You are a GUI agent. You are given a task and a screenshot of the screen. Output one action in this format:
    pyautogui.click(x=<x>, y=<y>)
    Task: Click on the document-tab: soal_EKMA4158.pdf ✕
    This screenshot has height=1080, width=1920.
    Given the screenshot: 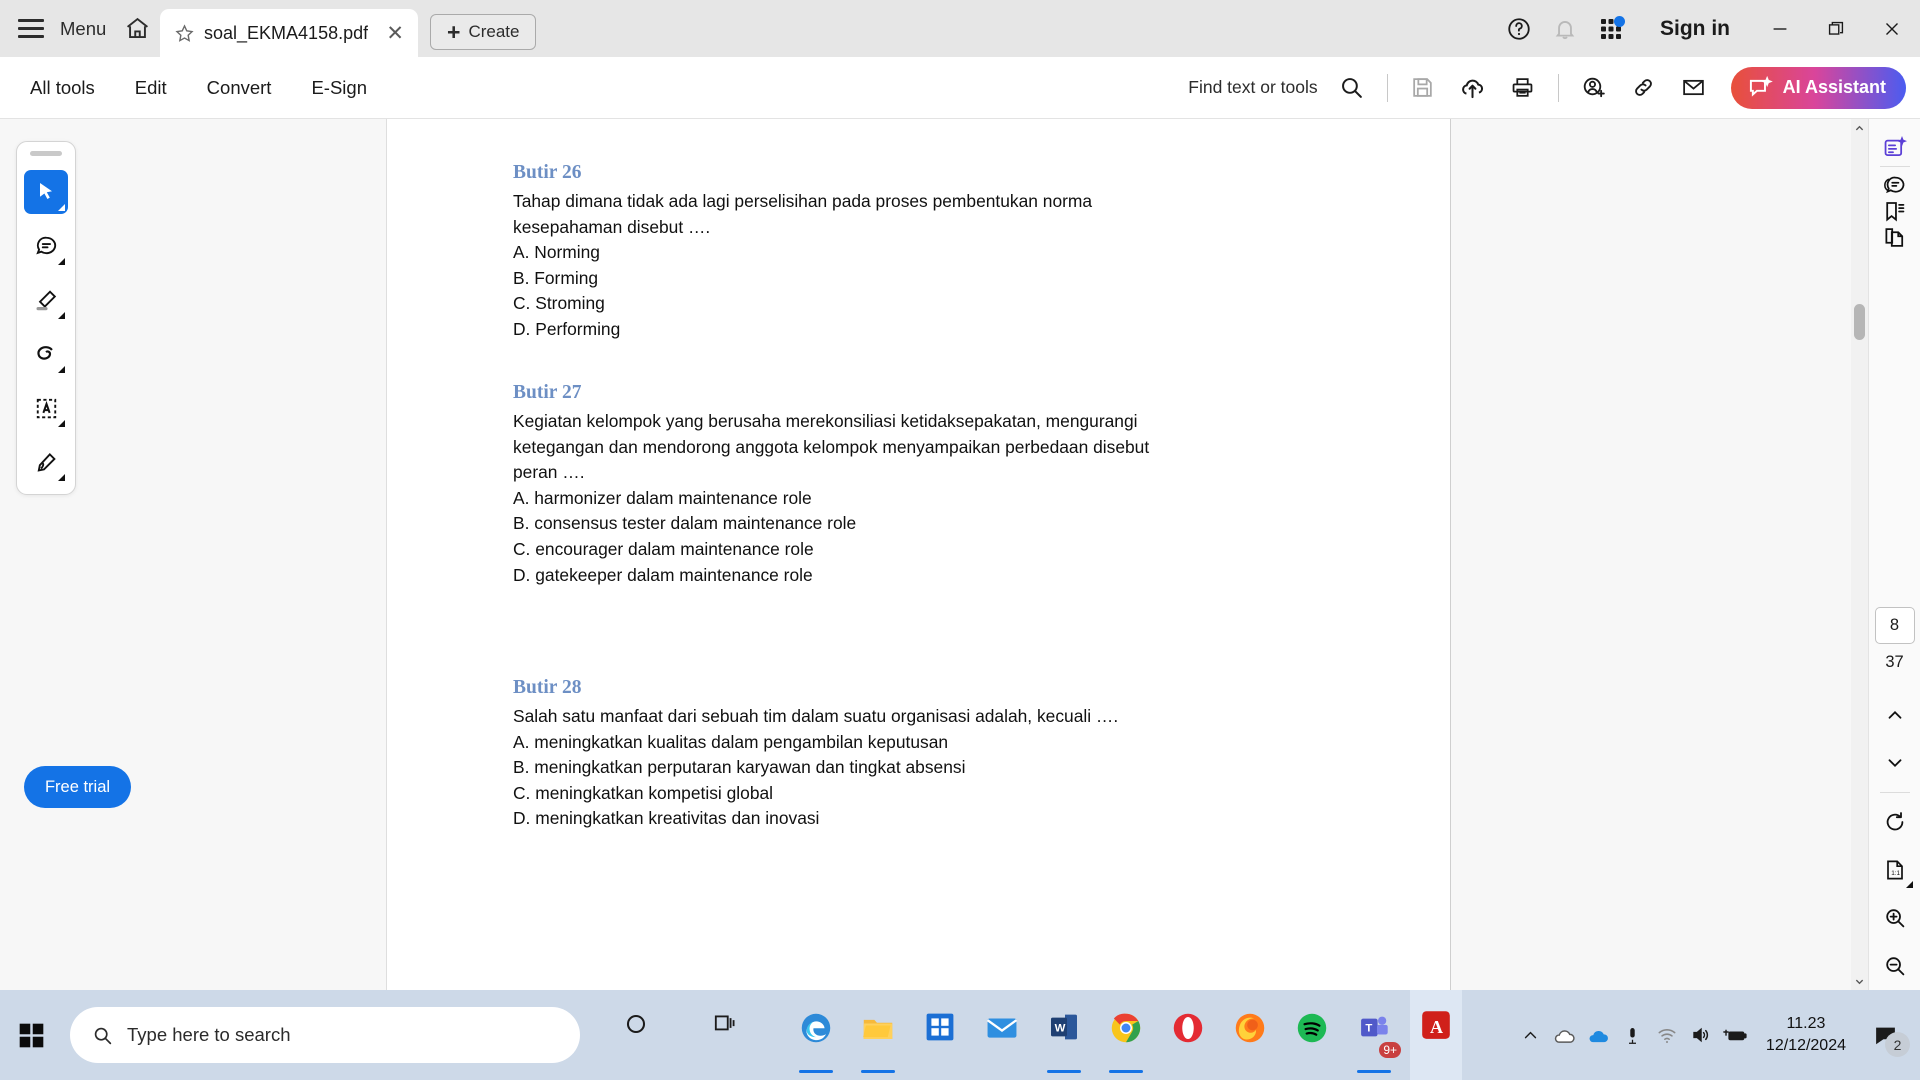 What is the action you would take?
    pyautogui.click(x=289, y=33)
    